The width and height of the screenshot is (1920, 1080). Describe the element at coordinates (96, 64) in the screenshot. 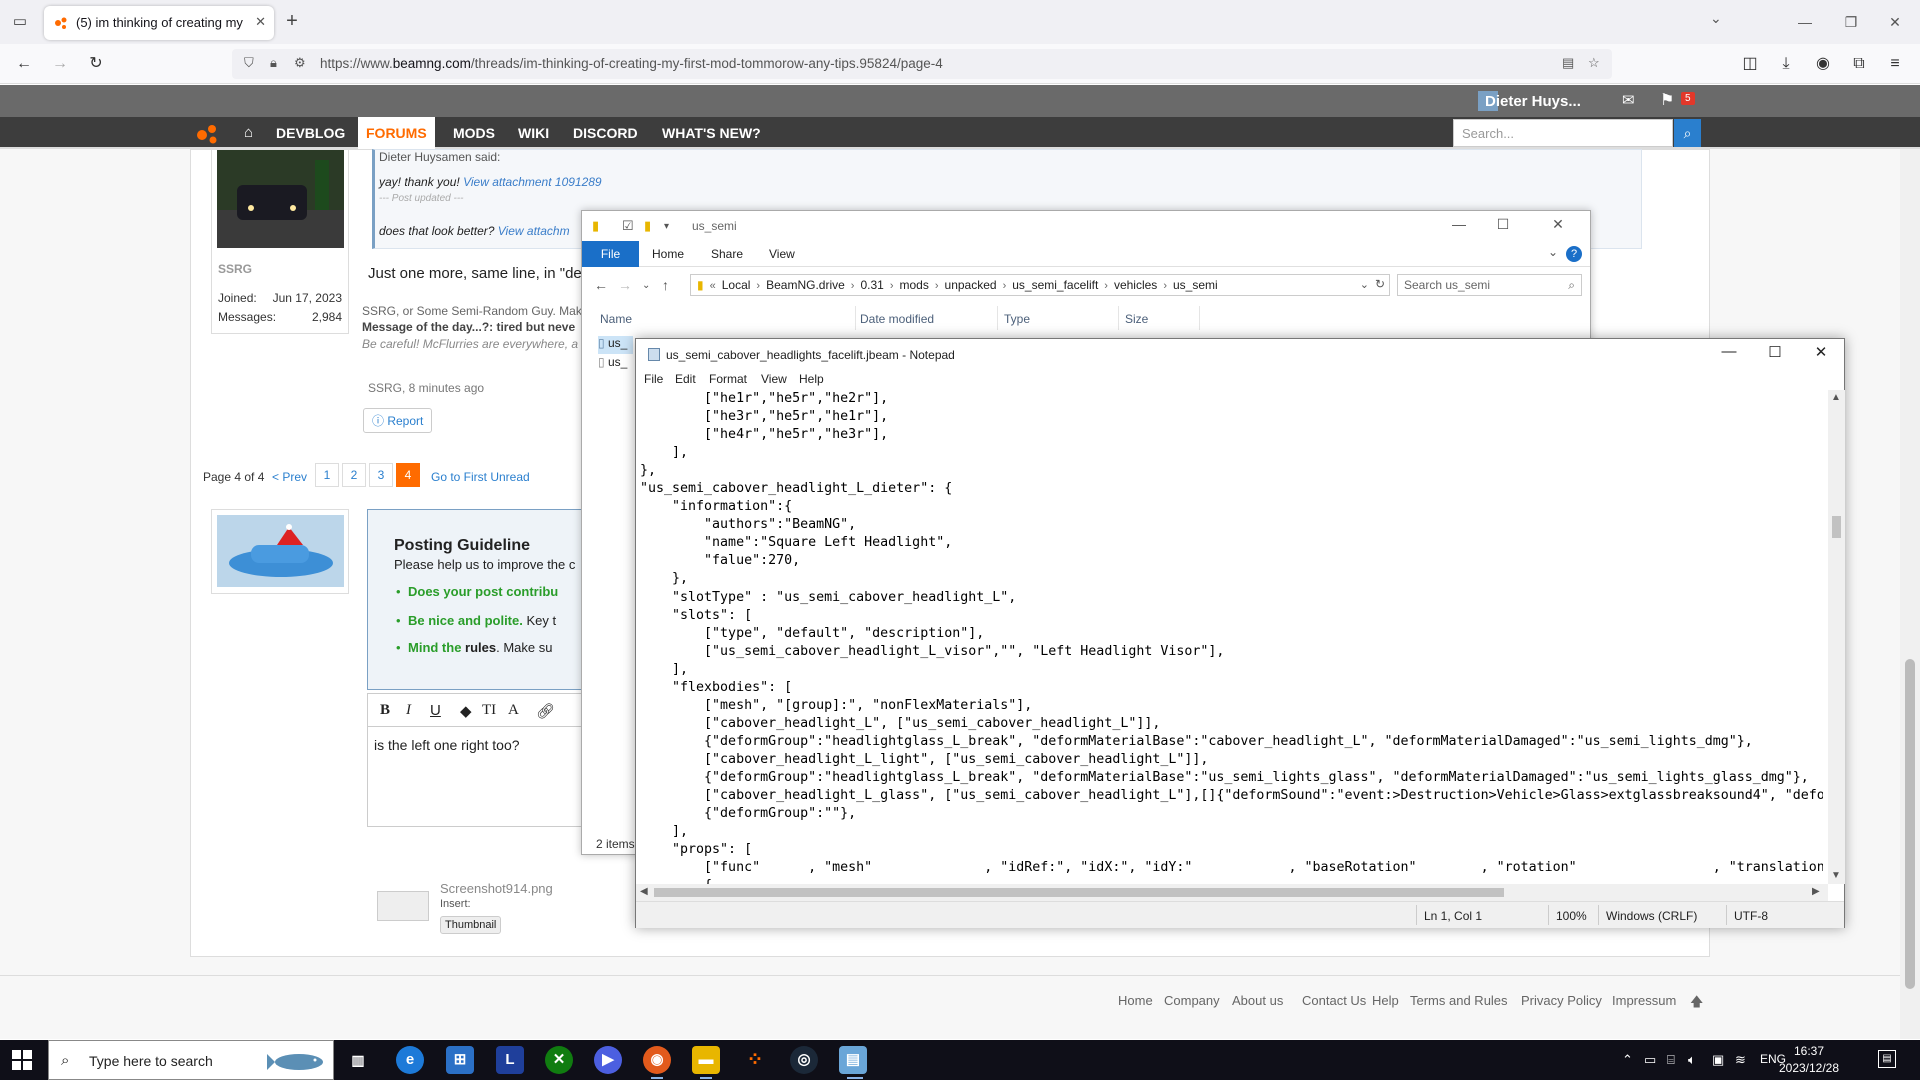

I see `reload-icon: ↻` at that location.